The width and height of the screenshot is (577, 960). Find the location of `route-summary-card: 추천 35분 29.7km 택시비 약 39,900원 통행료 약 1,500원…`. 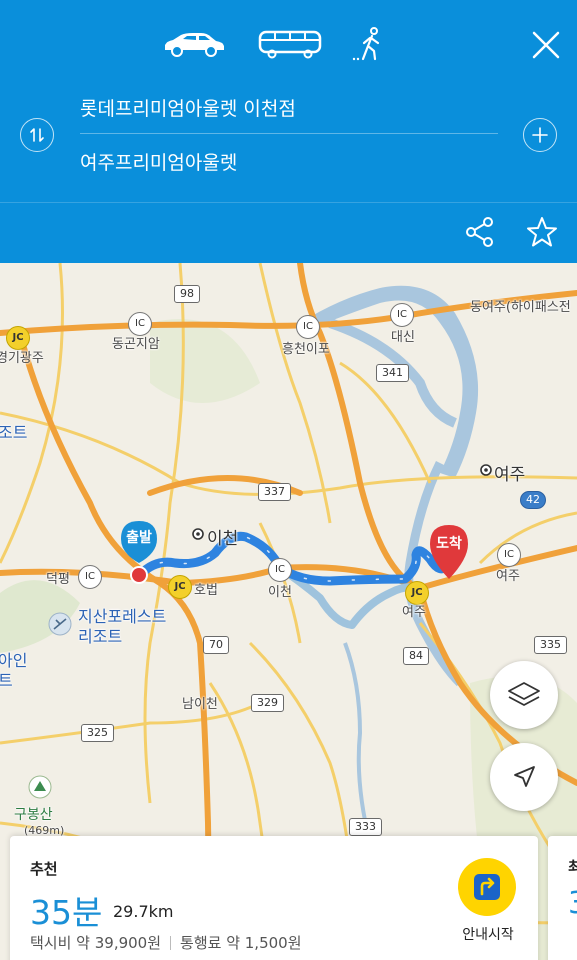

route-summary-card: 추천 35분 29.7km 택시비 약 39,900원 통행료 약 1,500원… is located at coordinates (274, 898).